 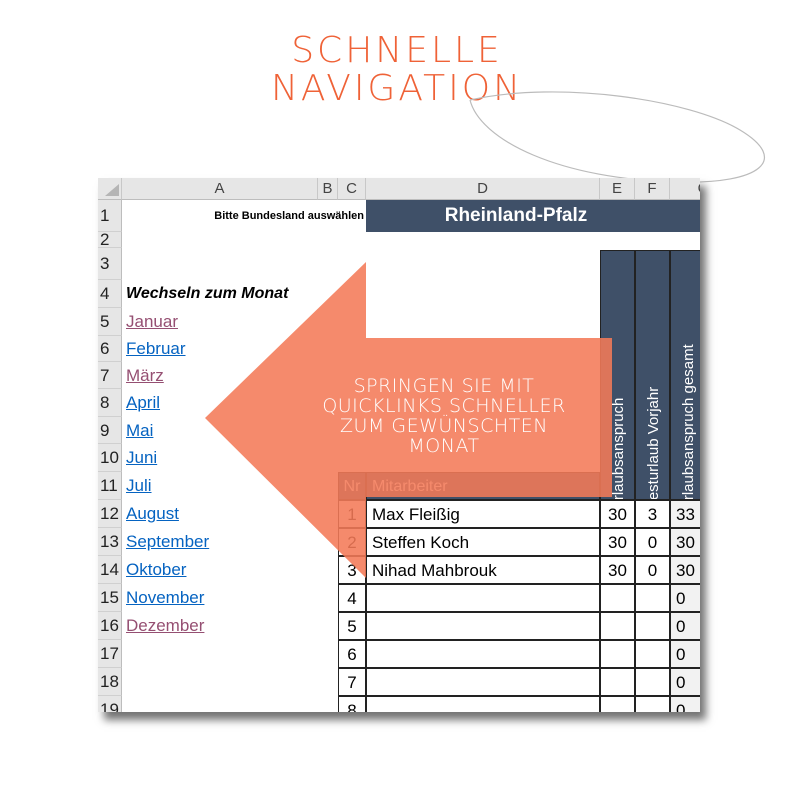 I want to click on column-header-E: E, so click(x=617, y=189).